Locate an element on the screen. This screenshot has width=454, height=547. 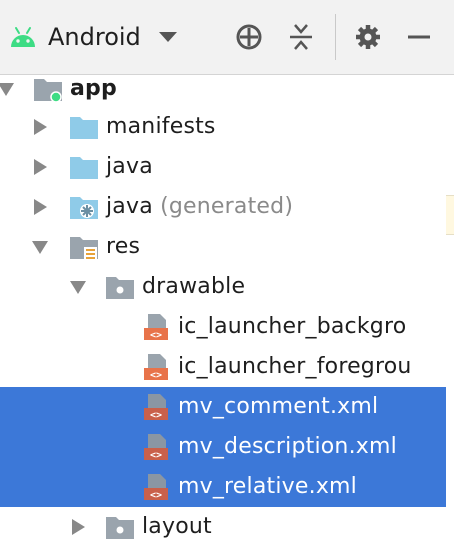
tree-label-layout: layout is located at coordinates (177, 526).